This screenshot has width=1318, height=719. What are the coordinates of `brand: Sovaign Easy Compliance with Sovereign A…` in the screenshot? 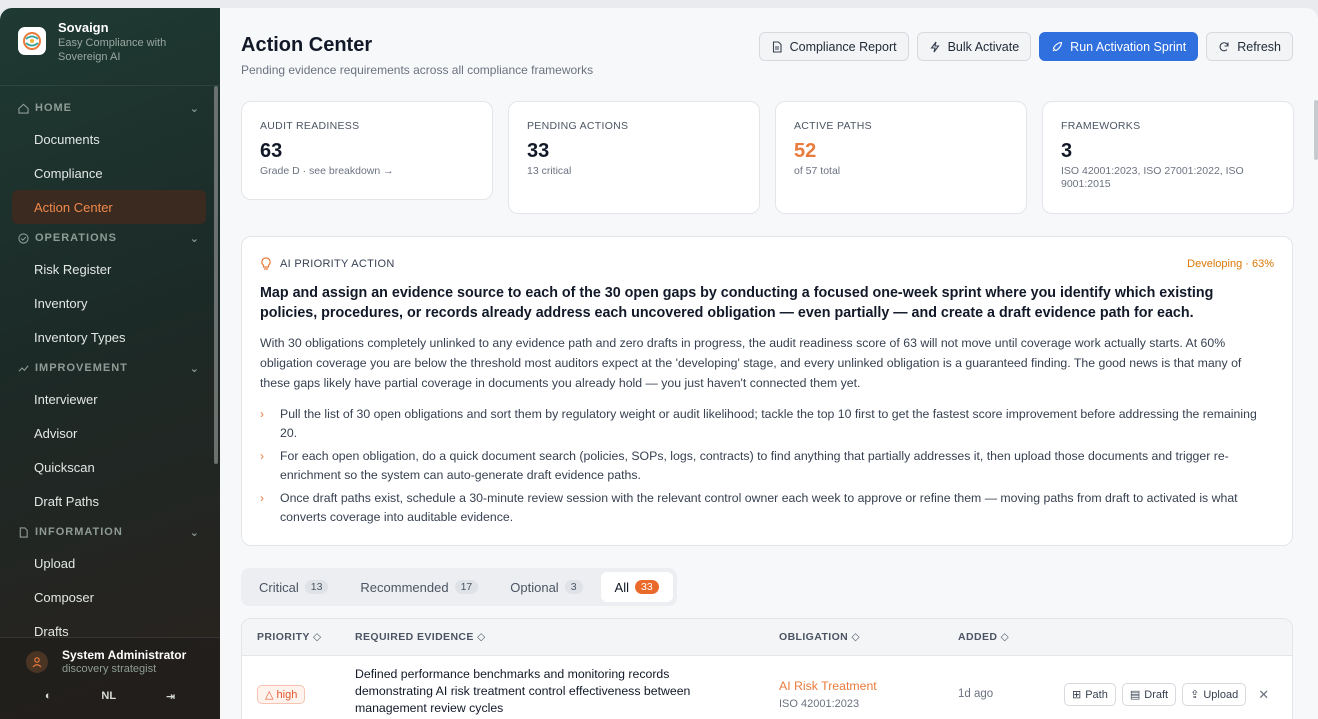 It's located at (110, 47).